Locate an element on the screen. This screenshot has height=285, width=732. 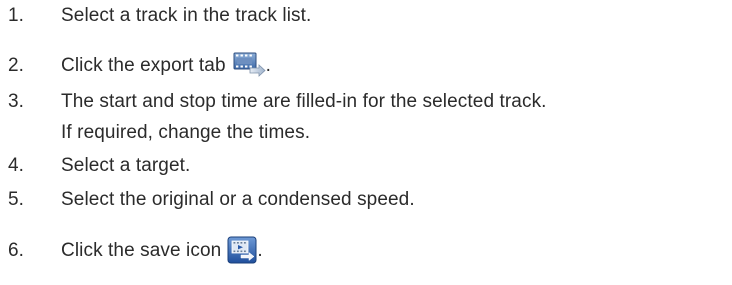
step-number: 2. is located at coordinates (16, 65).